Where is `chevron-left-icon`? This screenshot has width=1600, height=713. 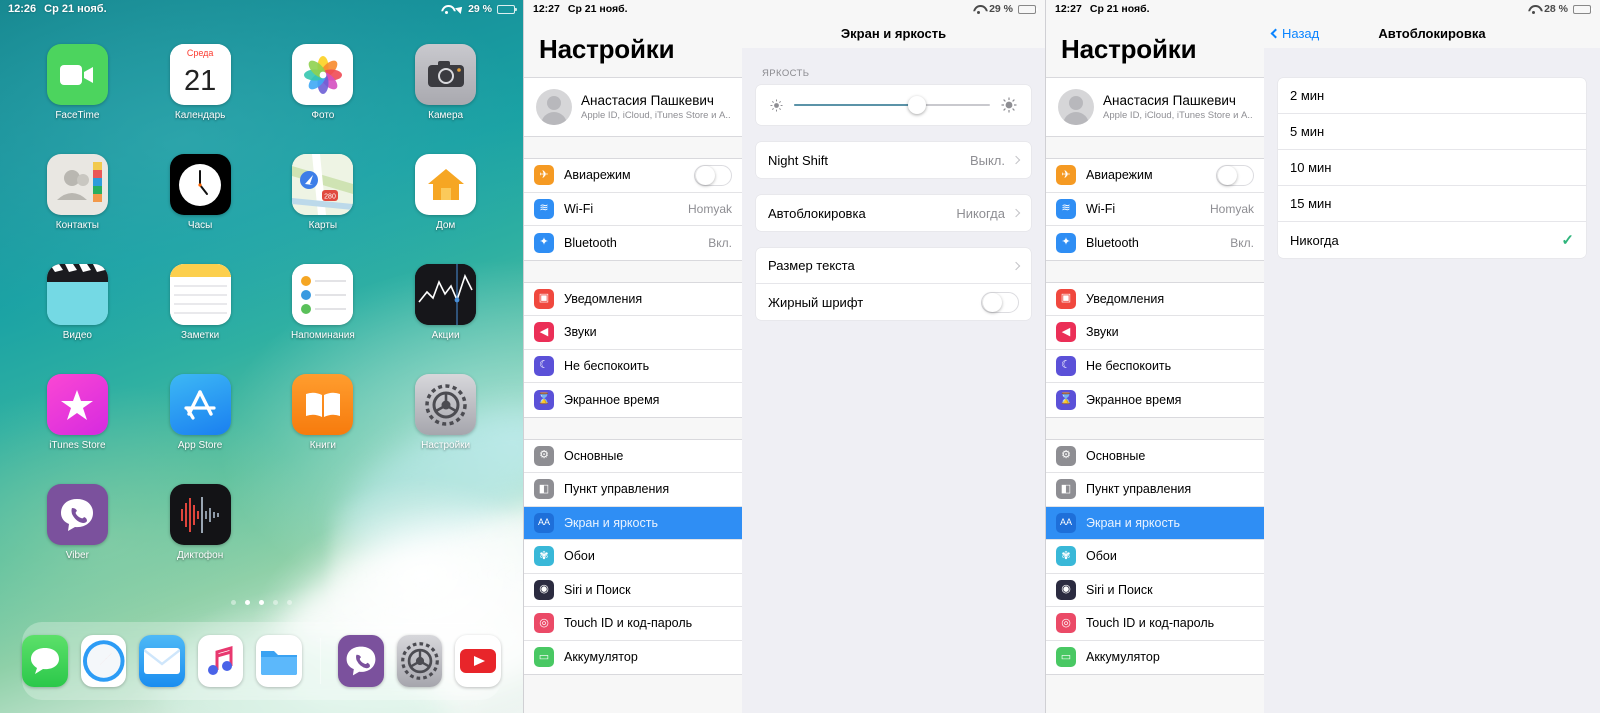
chevron-left-icon is located at coordinates (1275, 33).